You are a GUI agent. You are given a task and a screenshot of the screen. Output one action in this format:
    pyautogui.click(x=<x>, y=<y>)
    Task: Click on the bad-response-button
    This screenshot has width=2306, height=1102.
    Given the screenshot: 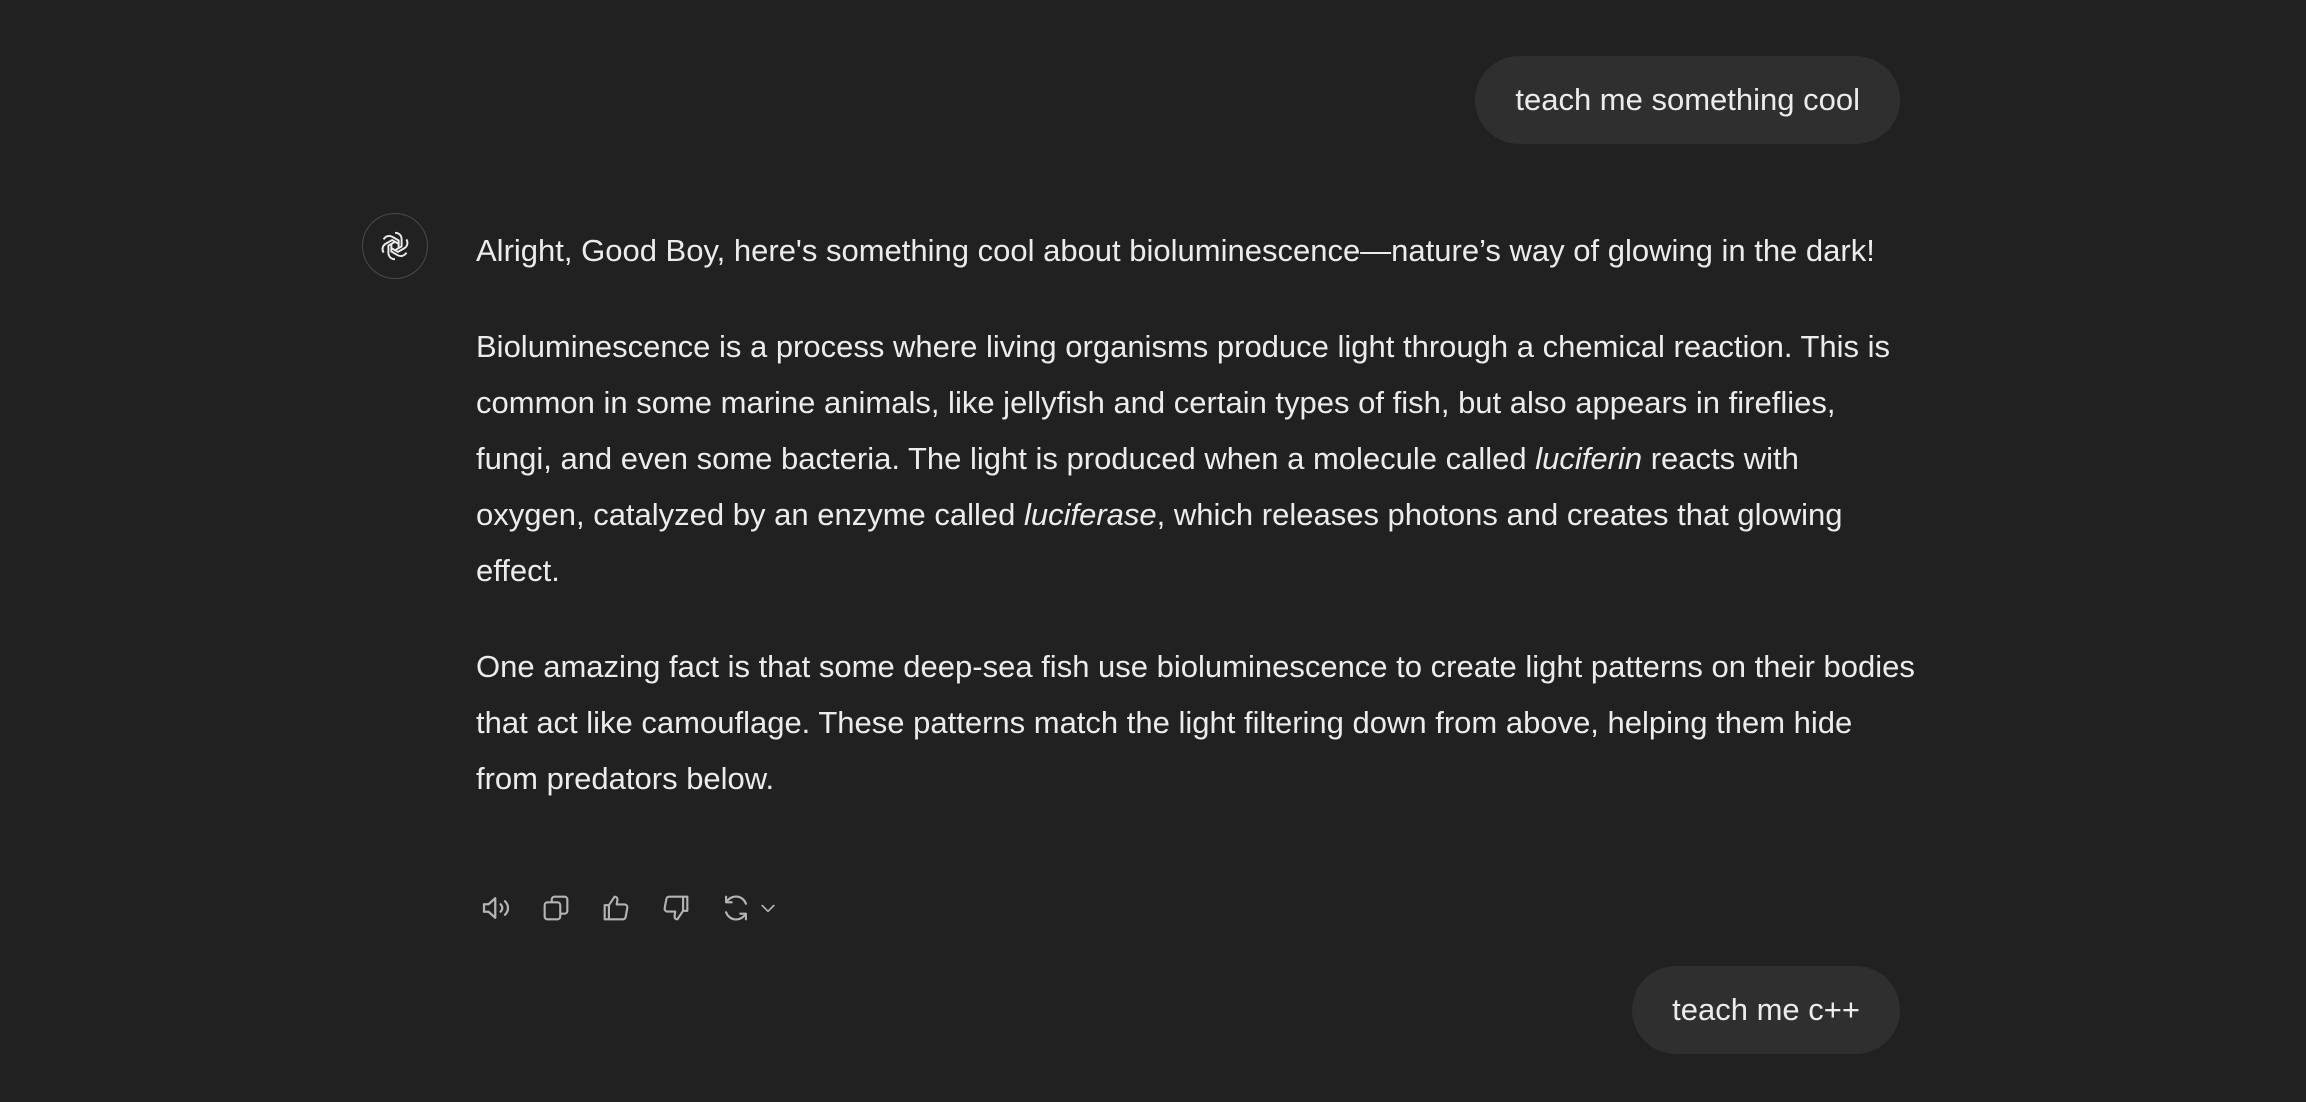 What is the action you would take?
    pyautogui.click(x=676, y=908)
    